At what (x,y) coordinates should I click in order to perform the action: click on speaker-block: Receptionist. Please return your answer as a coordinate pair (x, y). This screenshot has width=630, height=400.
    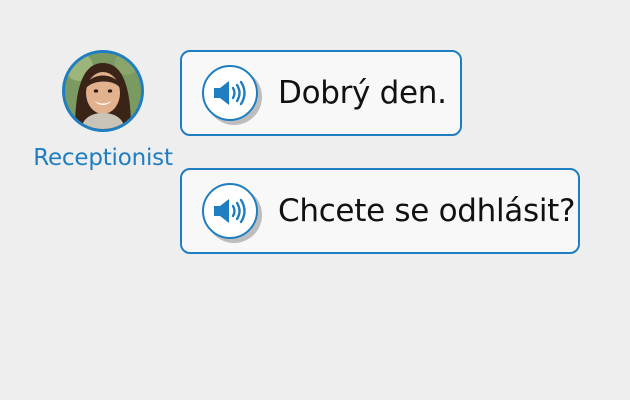
    Looking at the image, I should click on (103, 110).